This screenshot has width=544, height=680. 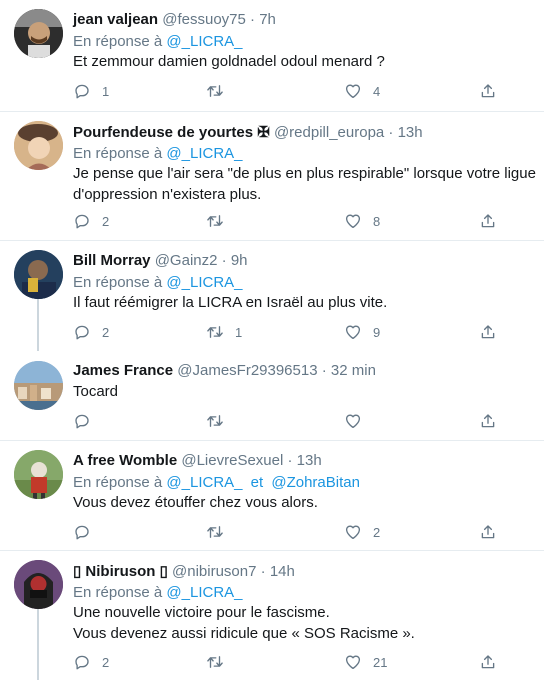 I want to click on reply-button: 1, so click(x=91, y=91).